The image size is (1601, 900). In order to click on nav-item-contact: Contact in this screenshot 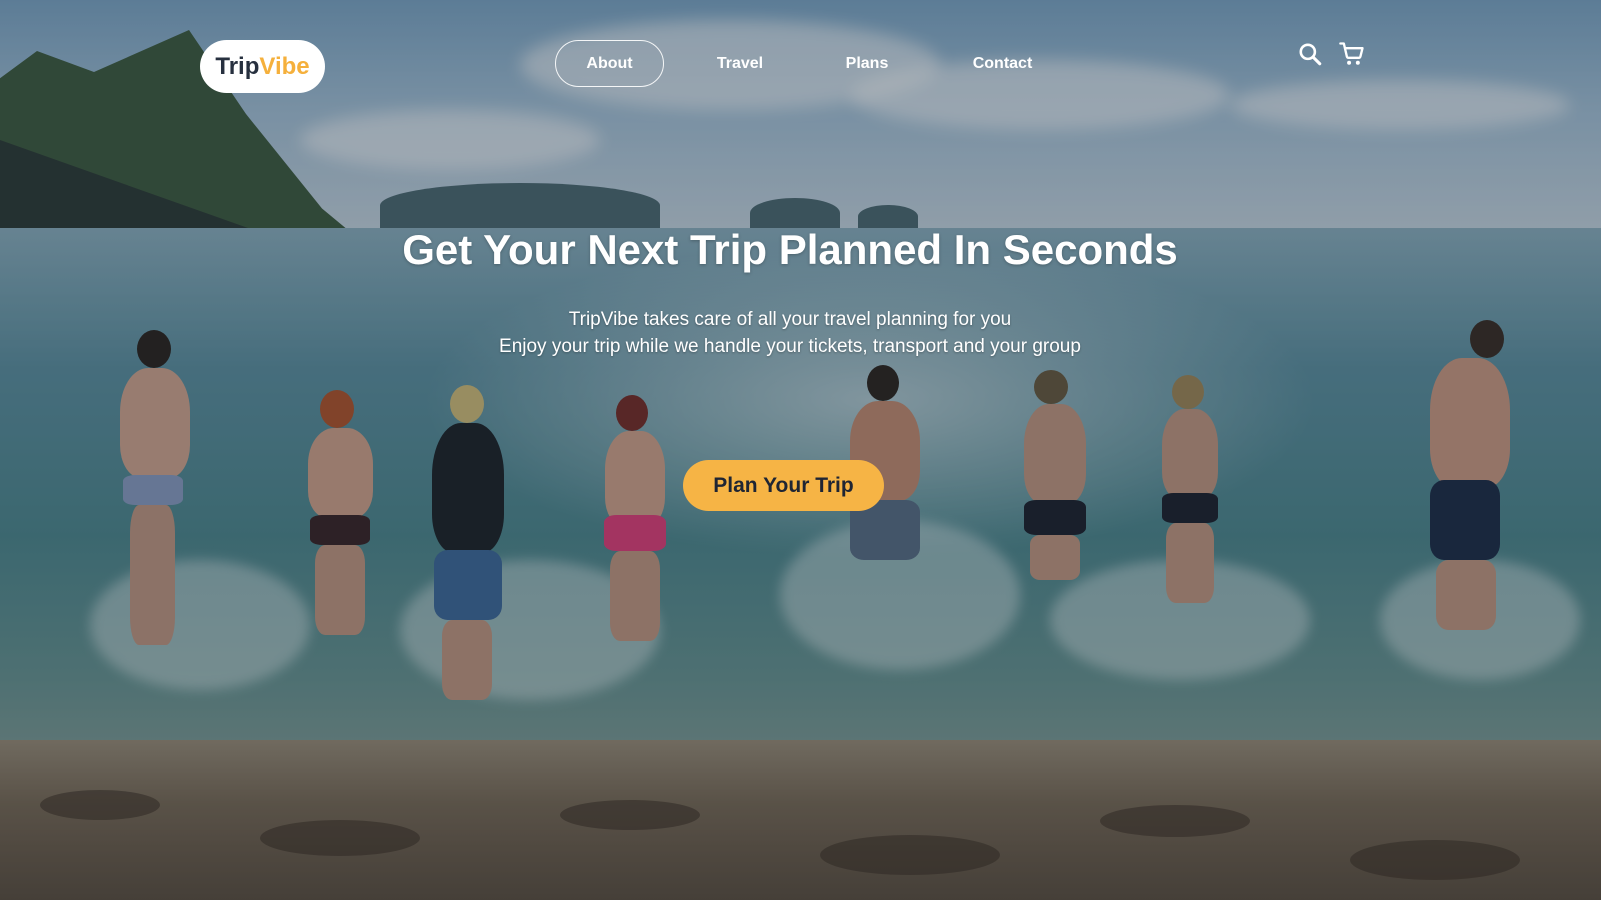, I will do `click(1002, 63)`.